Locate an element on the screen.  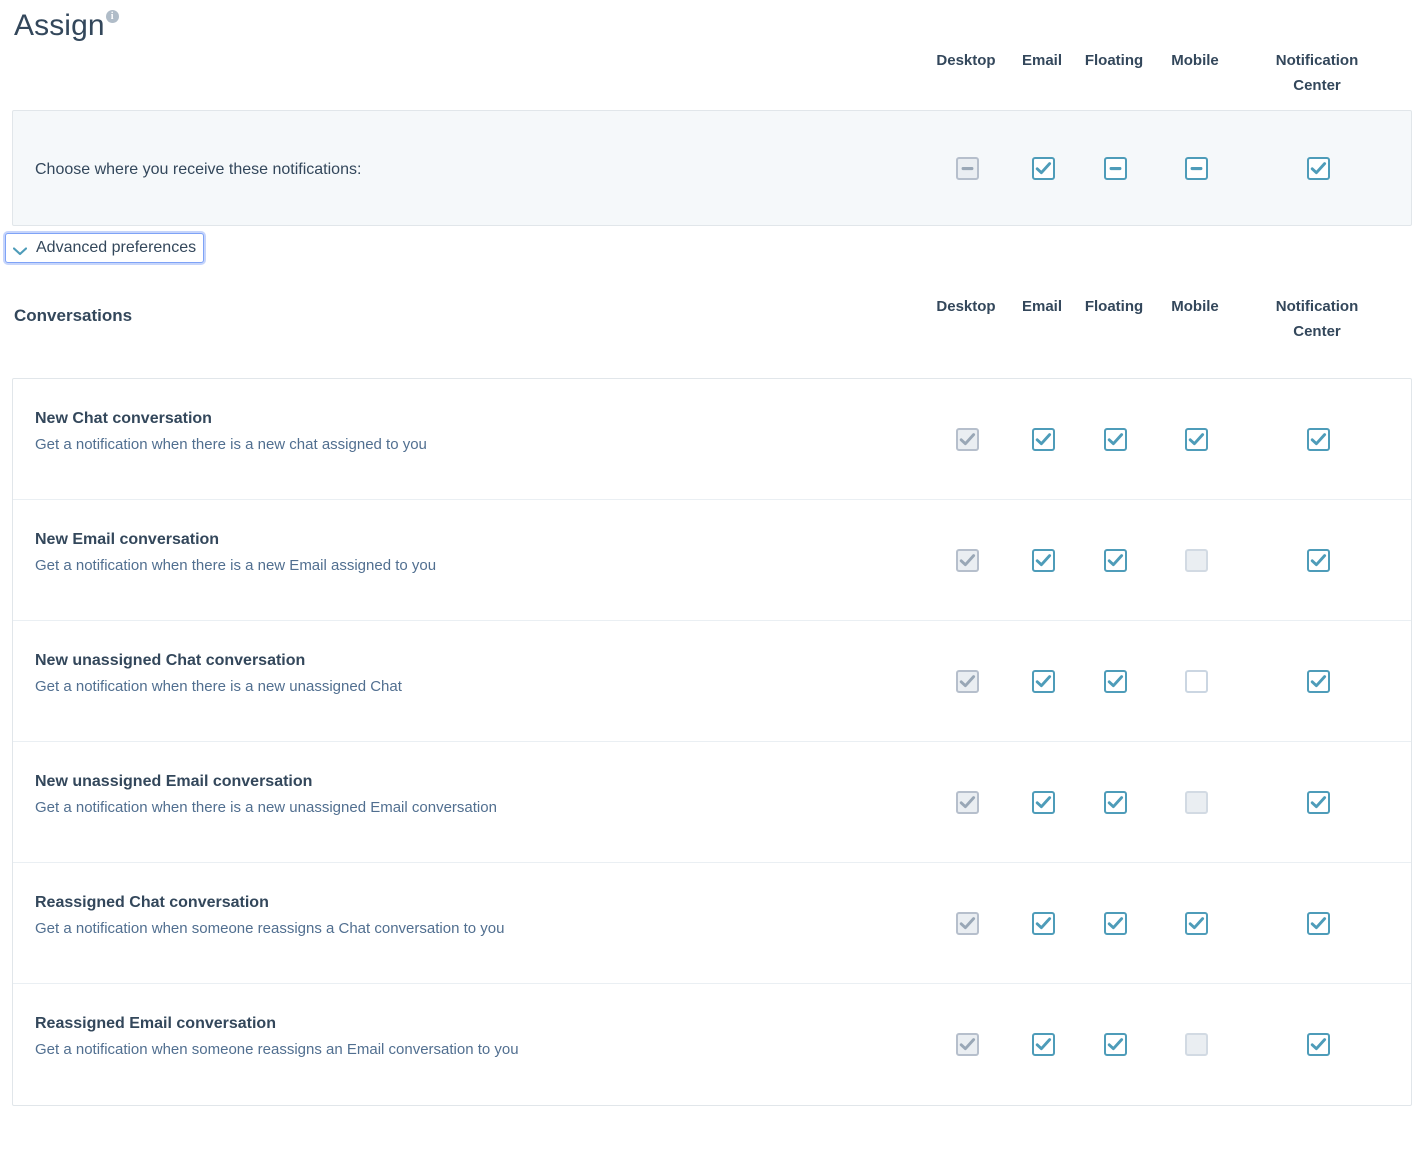
section-column-header-email: Email is located at coordinates (1042, 306).